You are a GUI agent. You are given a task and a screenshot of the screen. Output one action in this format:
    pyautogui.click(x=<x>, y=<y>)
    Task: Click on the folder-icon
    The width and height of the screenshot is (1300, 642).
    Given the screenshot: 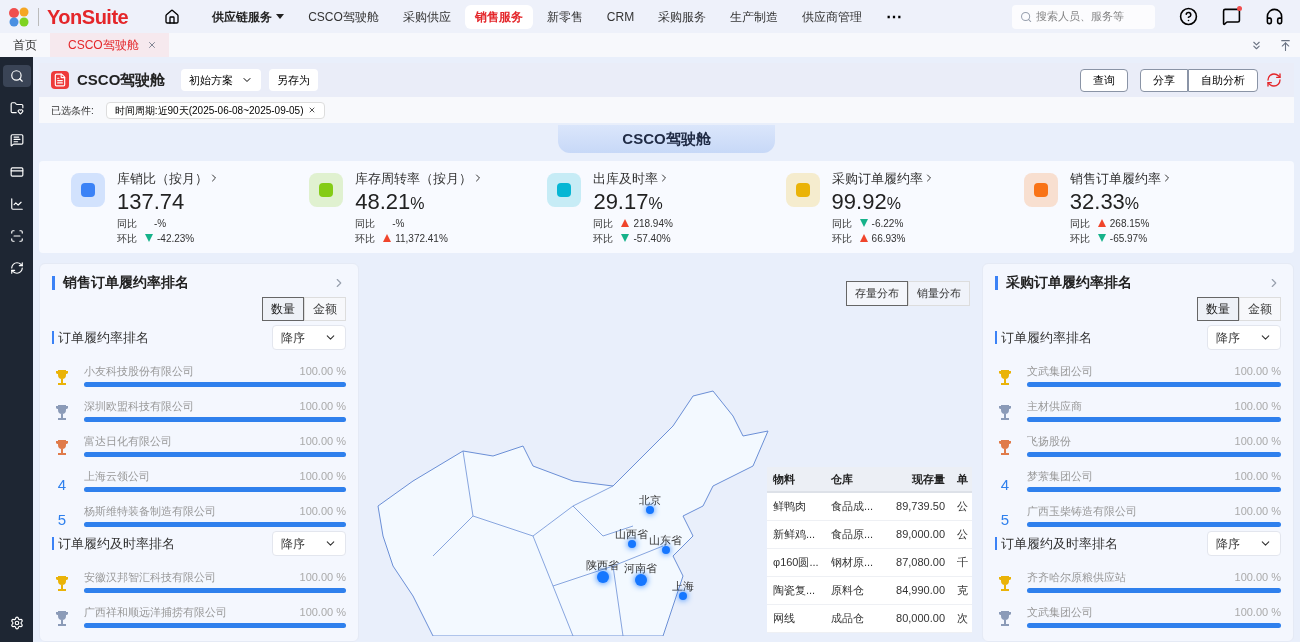 What is the action you would take?
    pyautogui.click(x=16, y=108)
    